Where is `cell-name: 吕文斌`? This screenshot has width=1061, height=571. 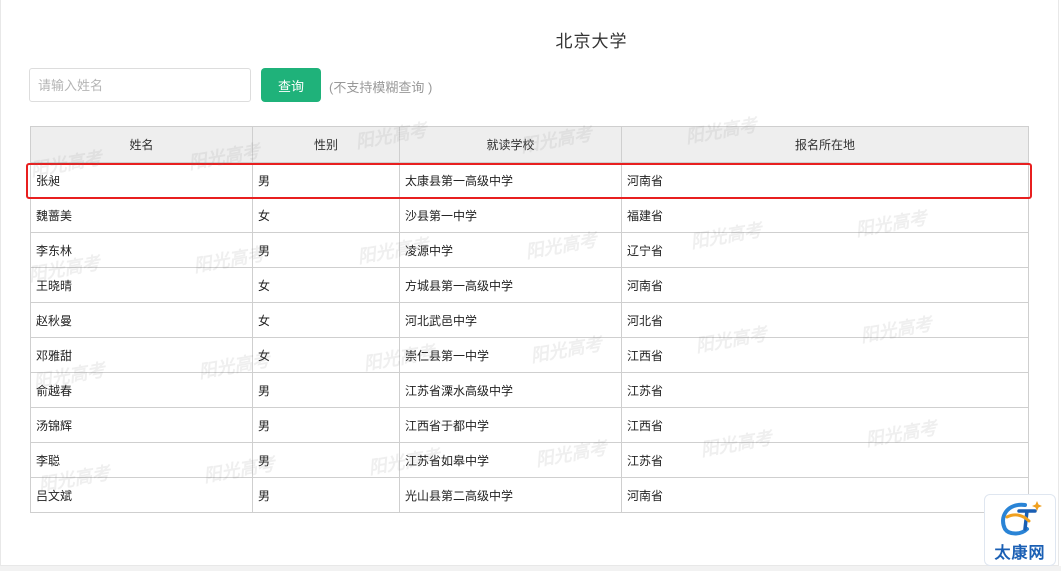 cell-name: 吕文斌 is located at coordinates (141, 495).